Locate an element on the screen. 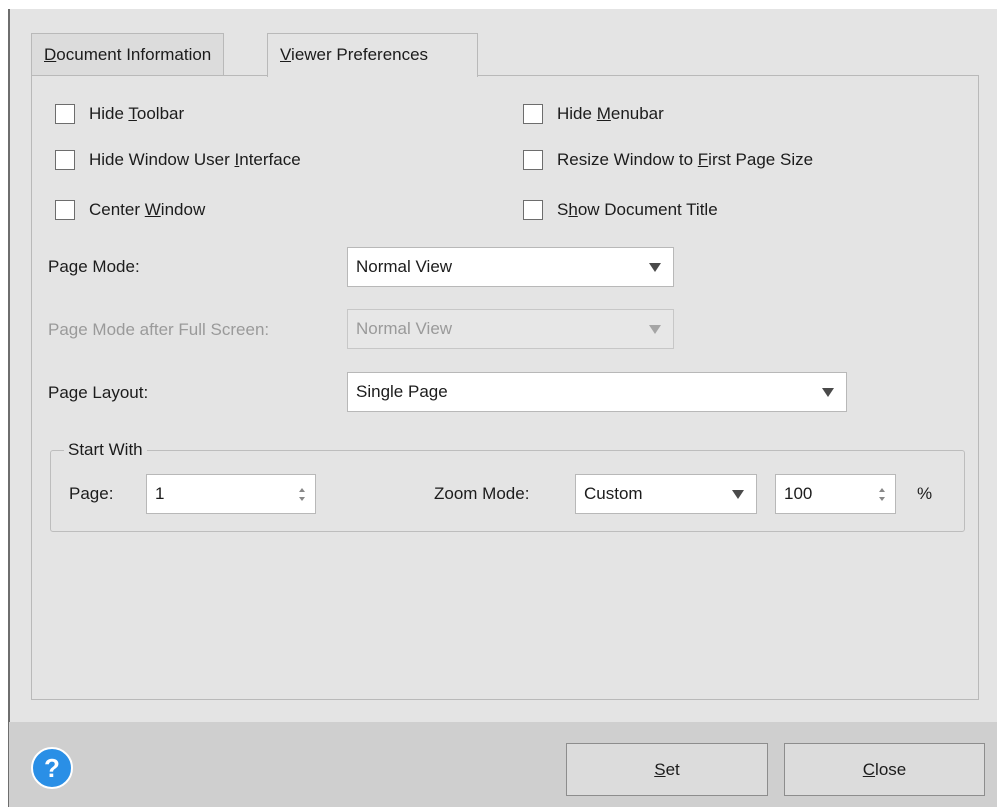 Image resolution: width=997 pixels, height=807 pixels. checkbox-label: Hide Menubar is located at coordinates (610, 113).